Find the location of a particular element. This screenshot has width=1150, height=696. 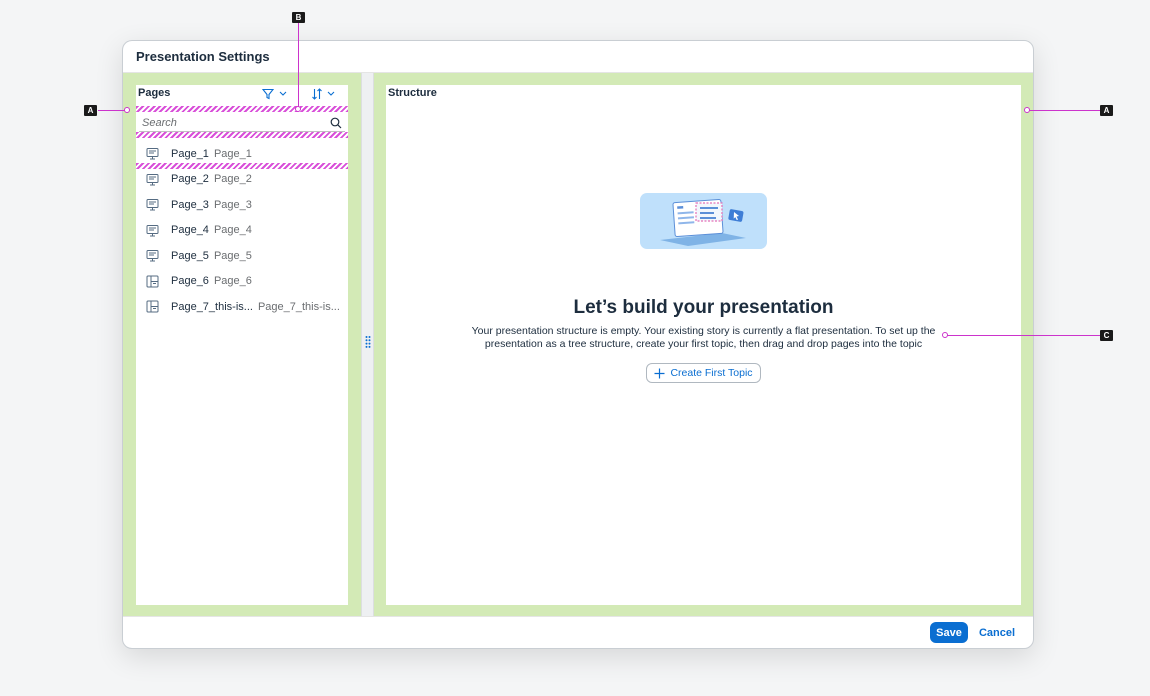

page-description: Page_2 is located at coordinates (232, 179).